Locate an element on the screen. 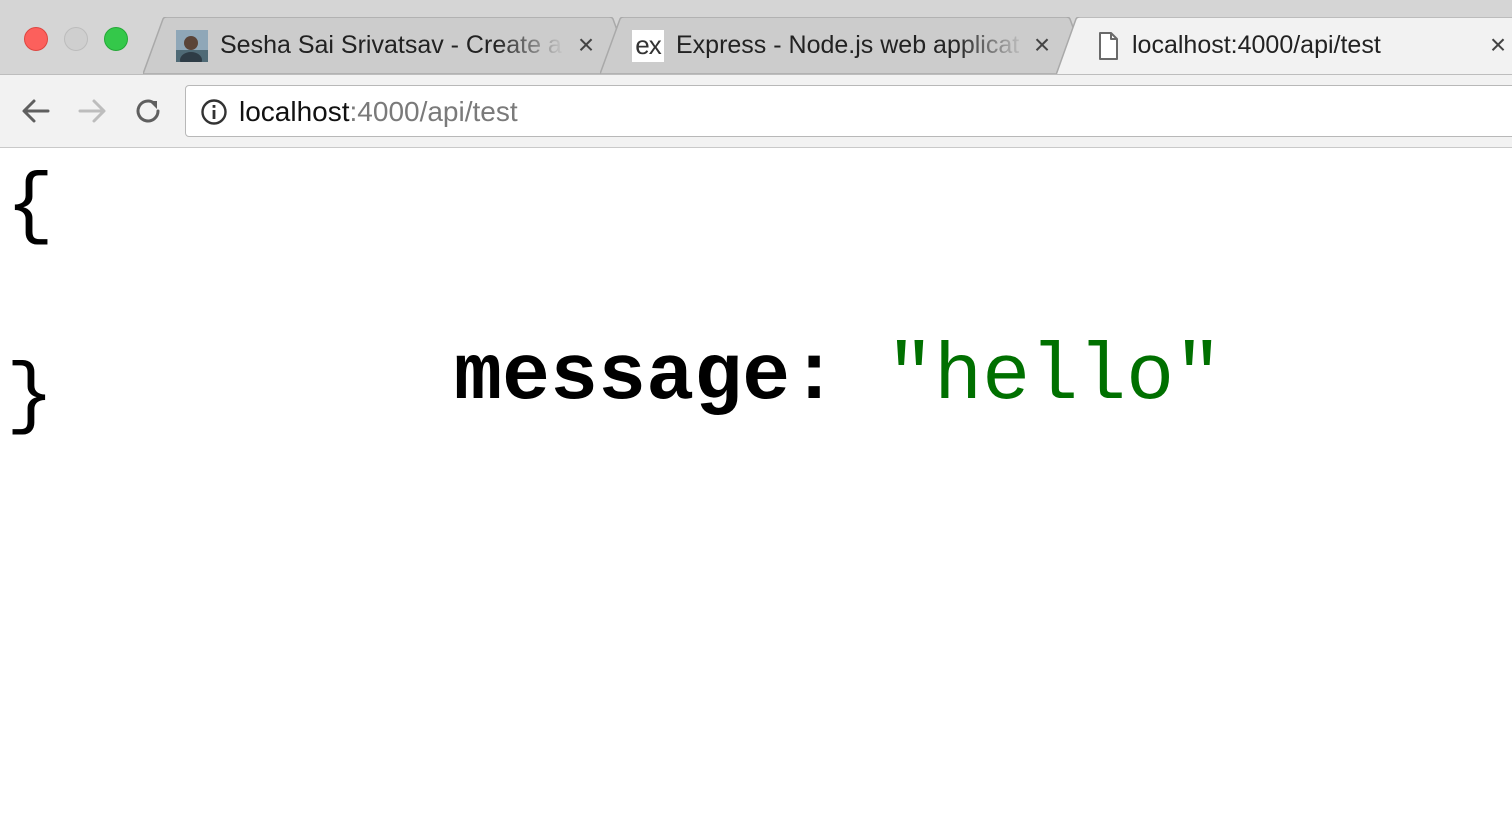 The height and width of the screenshot is (828, 1512). document-icon is located at coordinates (1108, 46).